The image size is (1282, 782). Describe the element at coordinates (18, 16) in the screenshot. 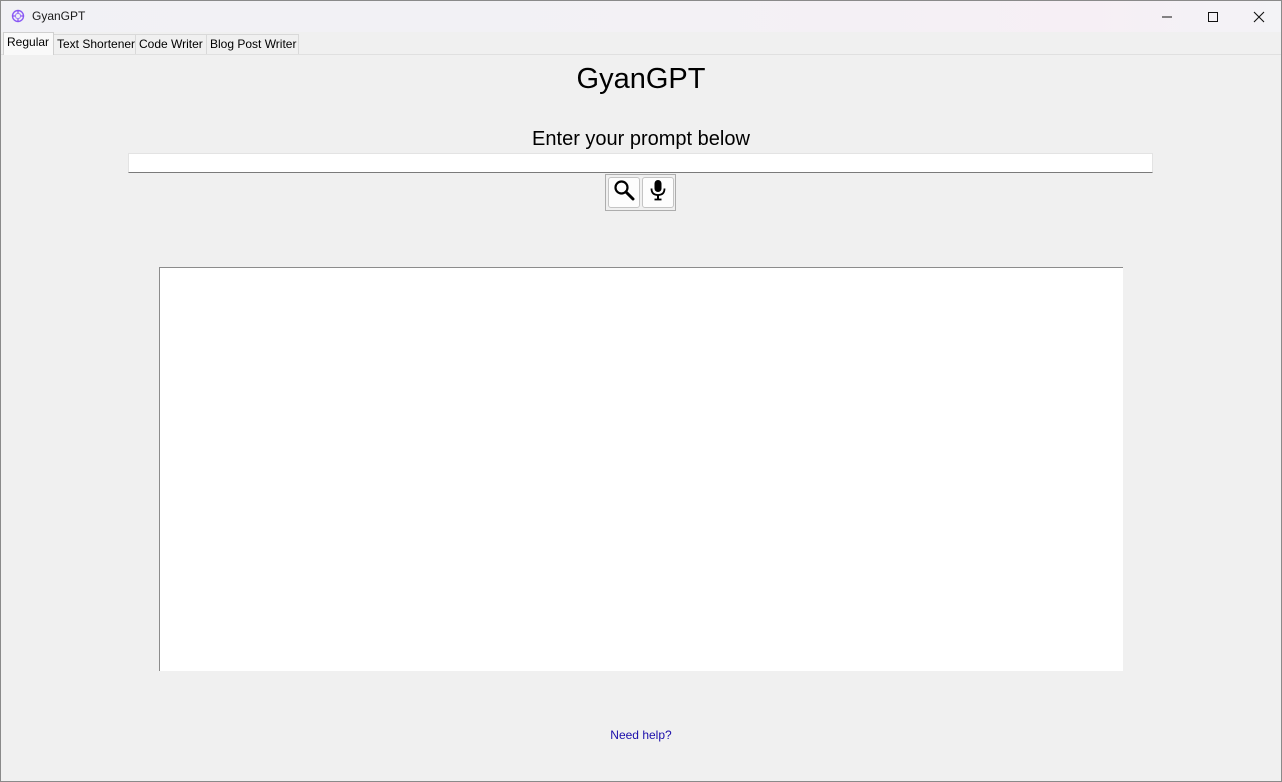

I see `gyangpt-logo-icon` at that location.